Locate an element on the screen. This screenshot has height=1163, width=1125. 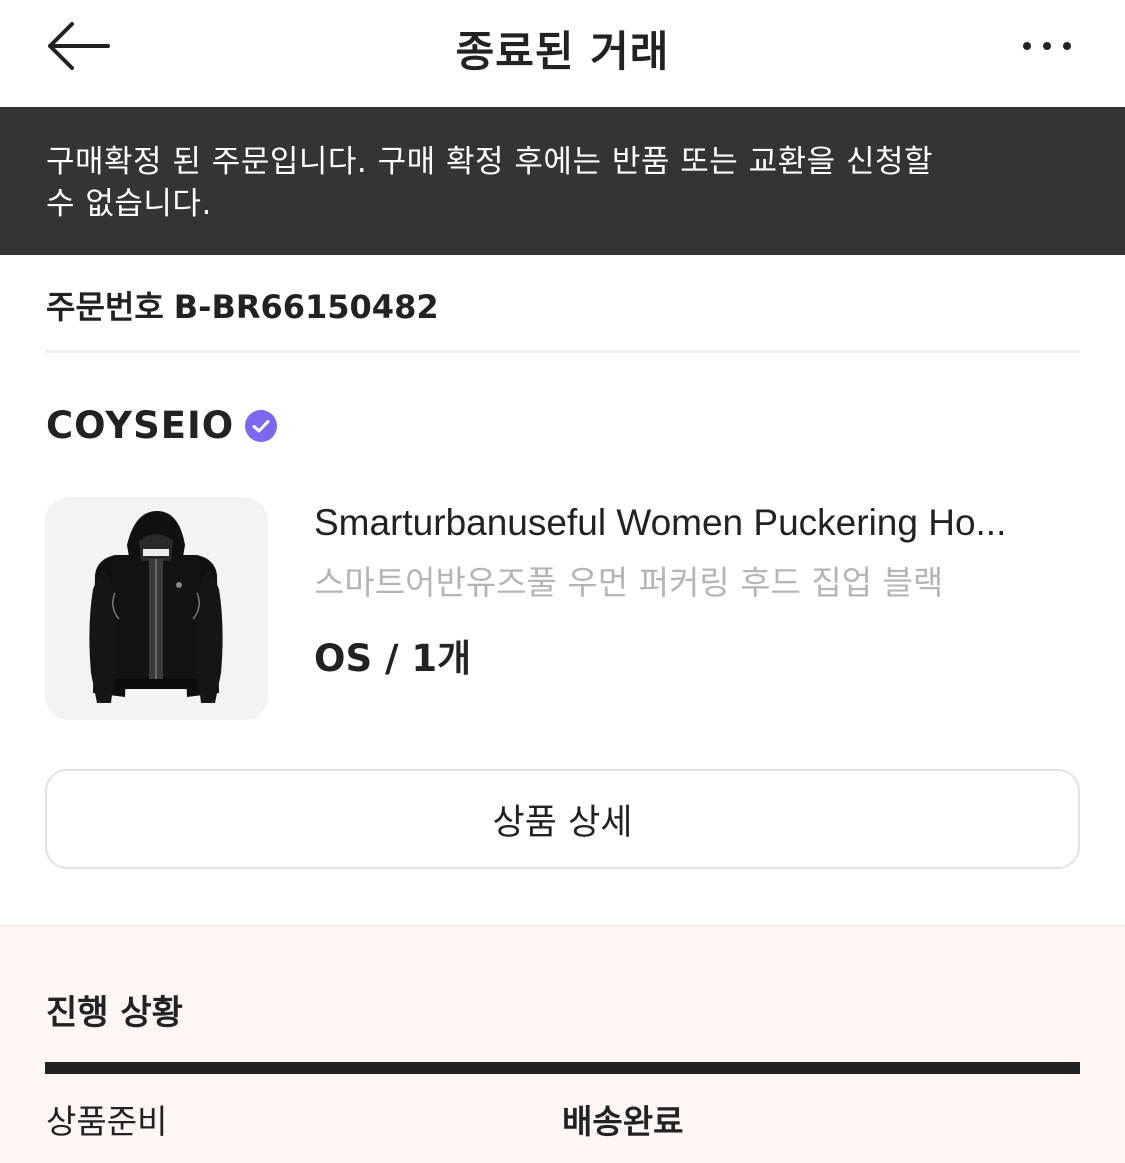
verified-check-icon is located at coordinates (261, 425).